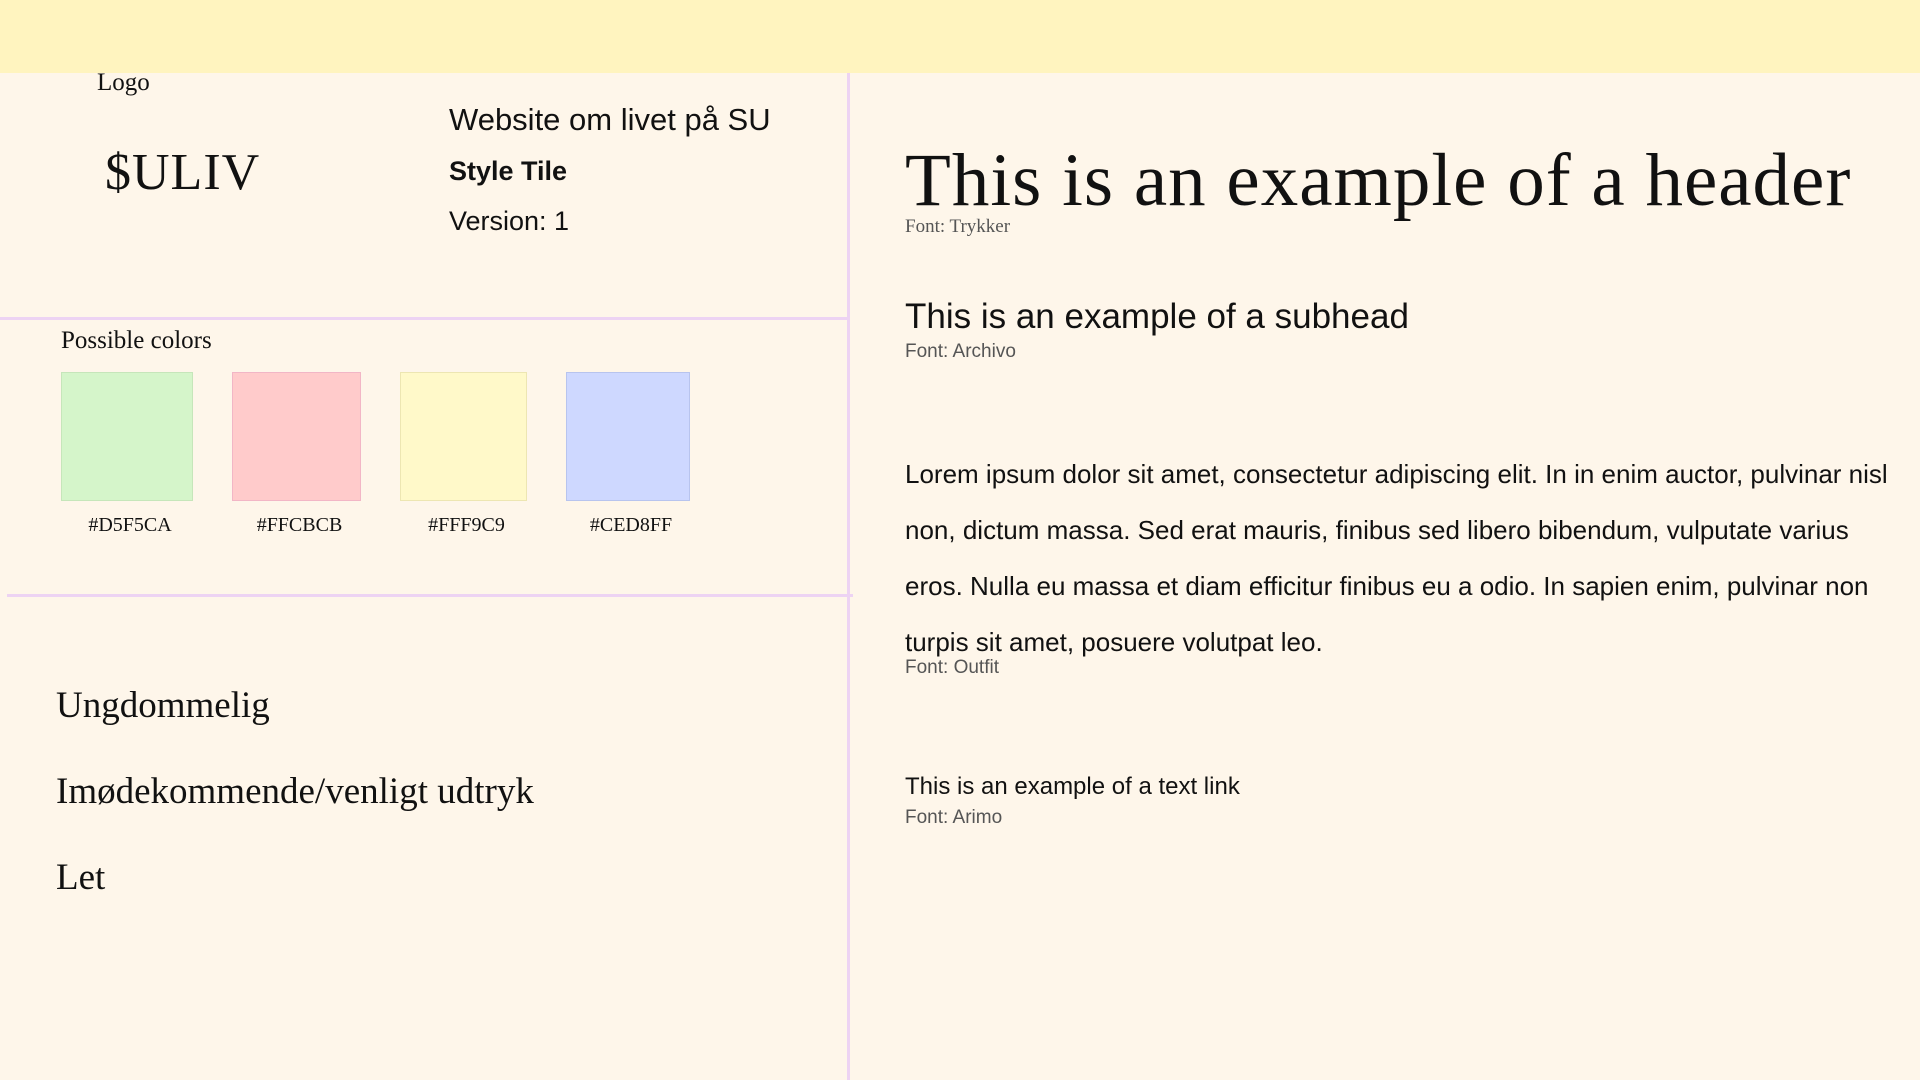  Describe the element at coordinates (295, 791) in the screenshot. I see `keyword: Imødekommende/venligt udtryk` at that location.